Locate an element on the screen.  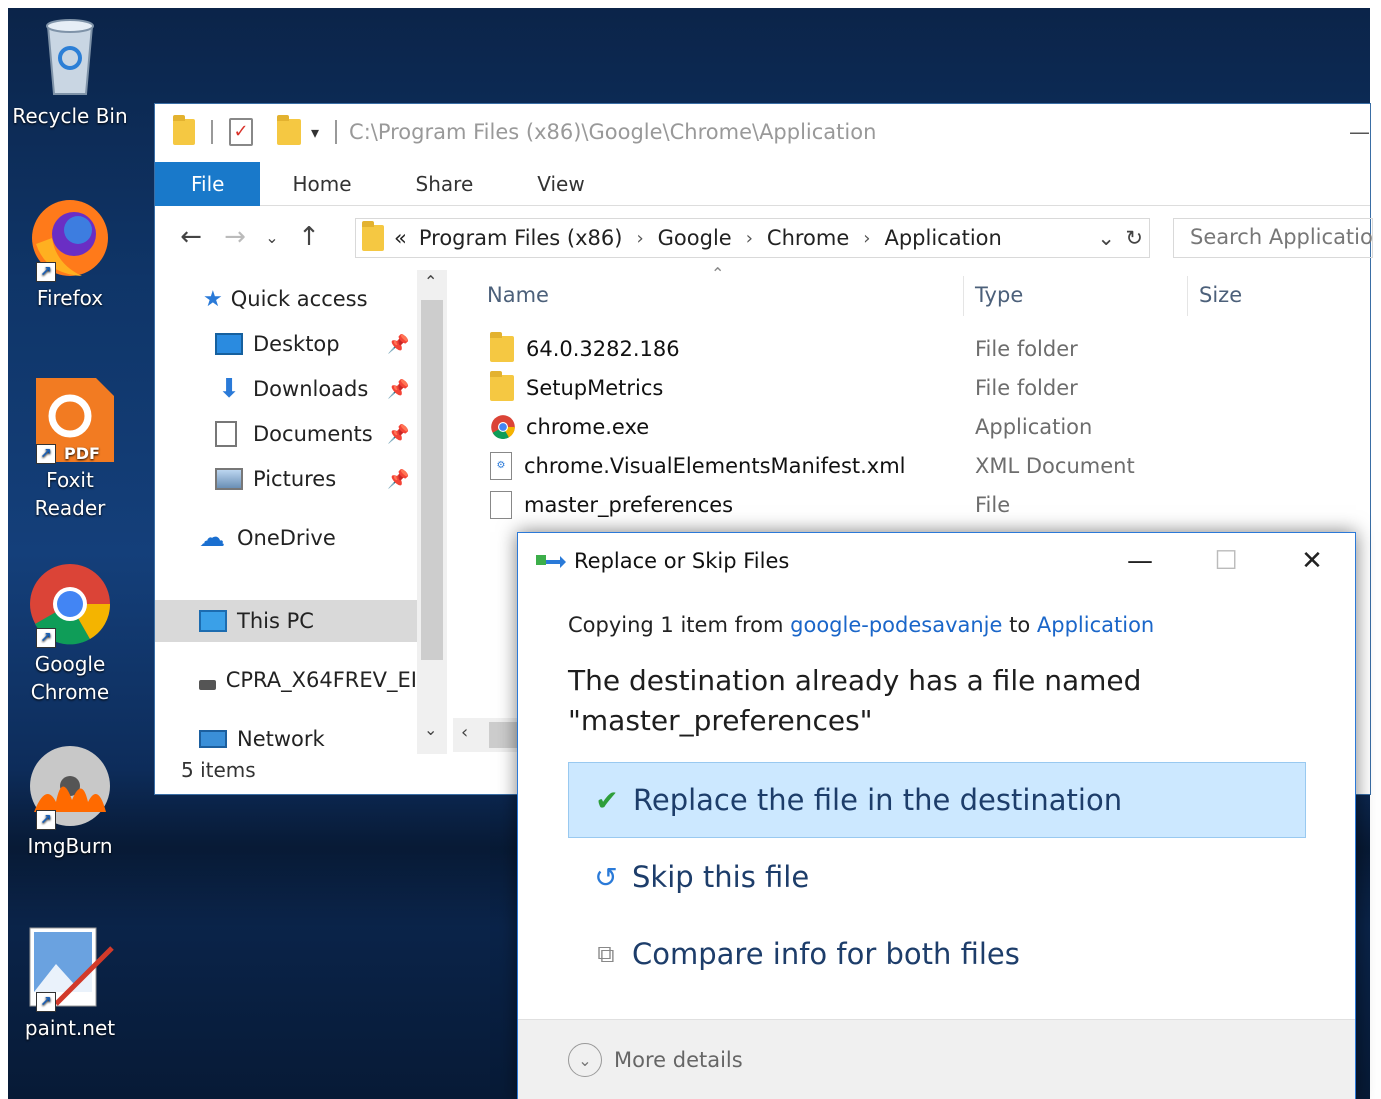
scroll-down-icon: ⌄ is located at coordinates (430, 729).